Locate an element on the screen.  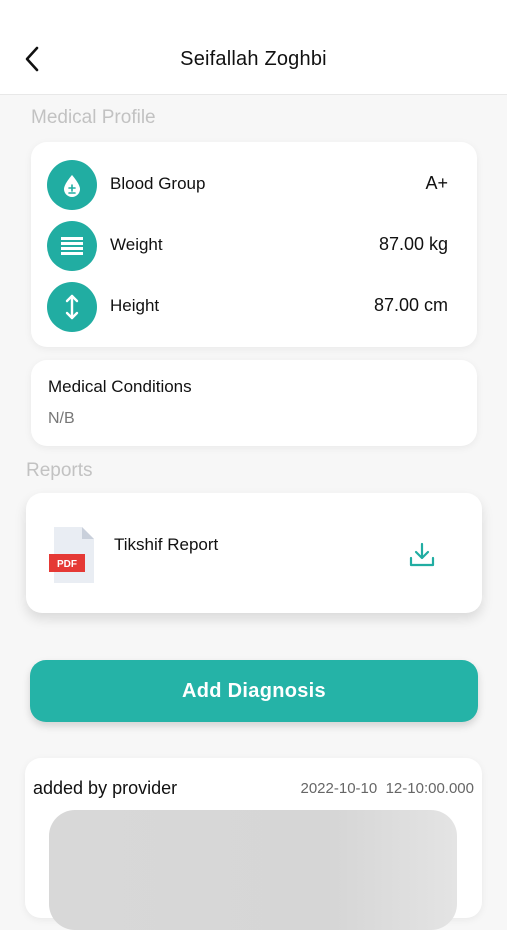
blood-drop-icon is located at coordinates (72, 185).